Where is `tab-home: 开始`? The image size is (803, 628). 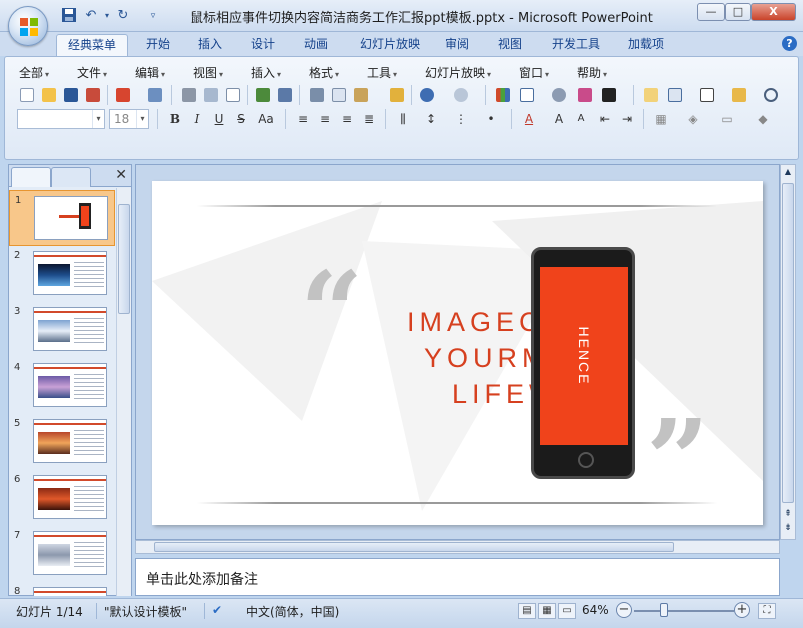 tab-home: 开始 is located at coordinates (158, 45).